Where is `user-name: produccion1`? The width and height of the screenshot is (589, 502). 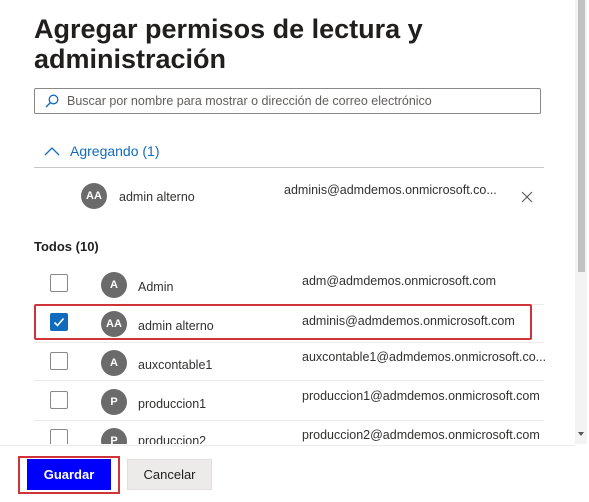
user-name: produccion1 is located at coordinates (172, 404).